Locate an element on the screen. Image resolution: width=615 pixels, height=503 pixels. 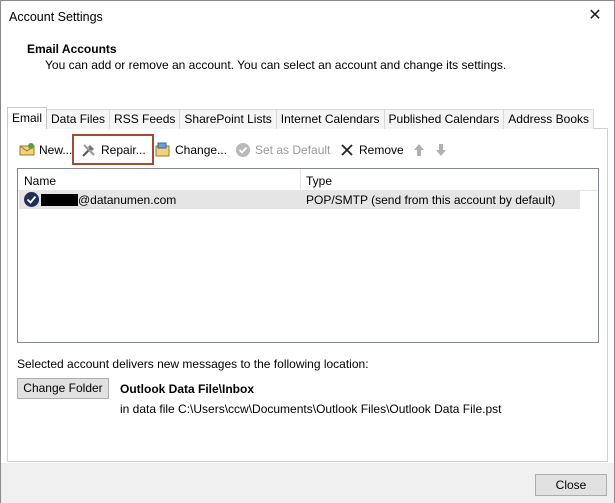
remove-button: Remove is located at coordinates (371, 150).